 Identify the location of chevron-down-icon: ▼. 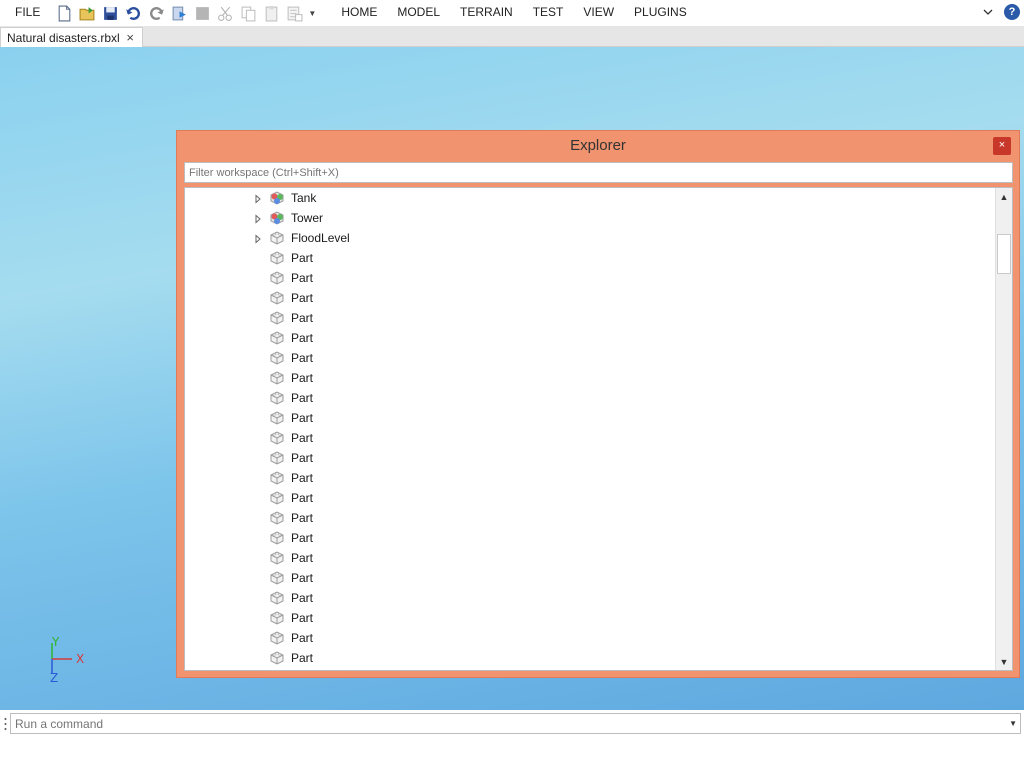
(1013, 723).